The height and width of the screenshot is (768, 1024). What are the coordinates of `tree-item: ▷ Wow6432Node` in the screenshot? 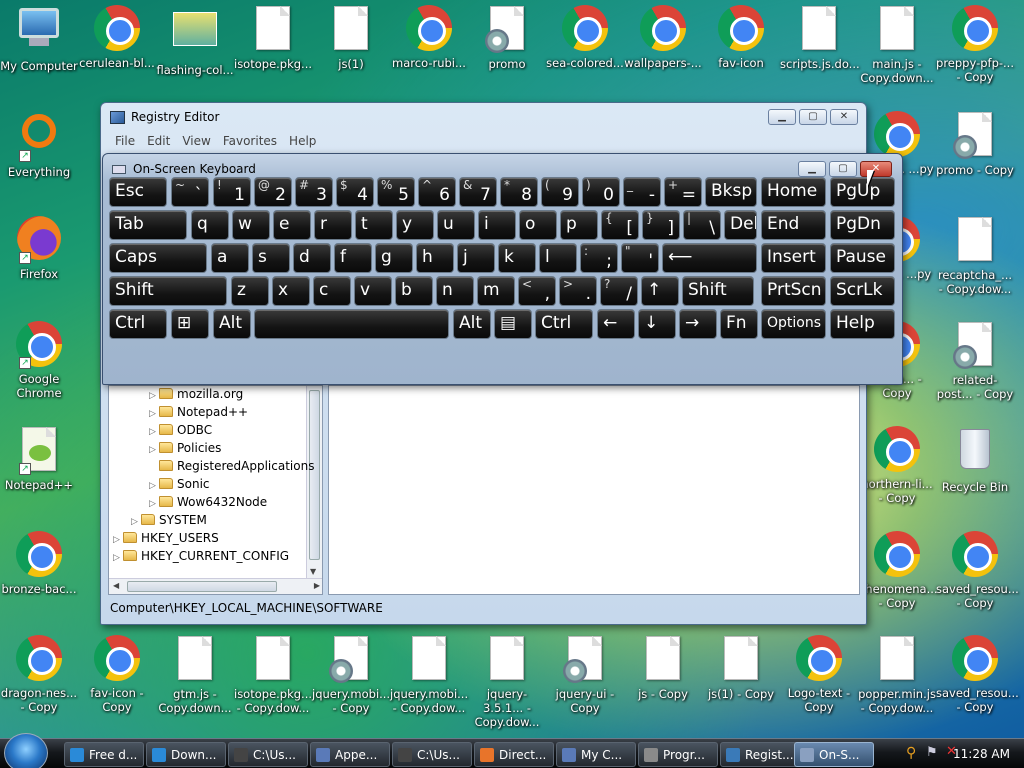 It's located at (208, 504).